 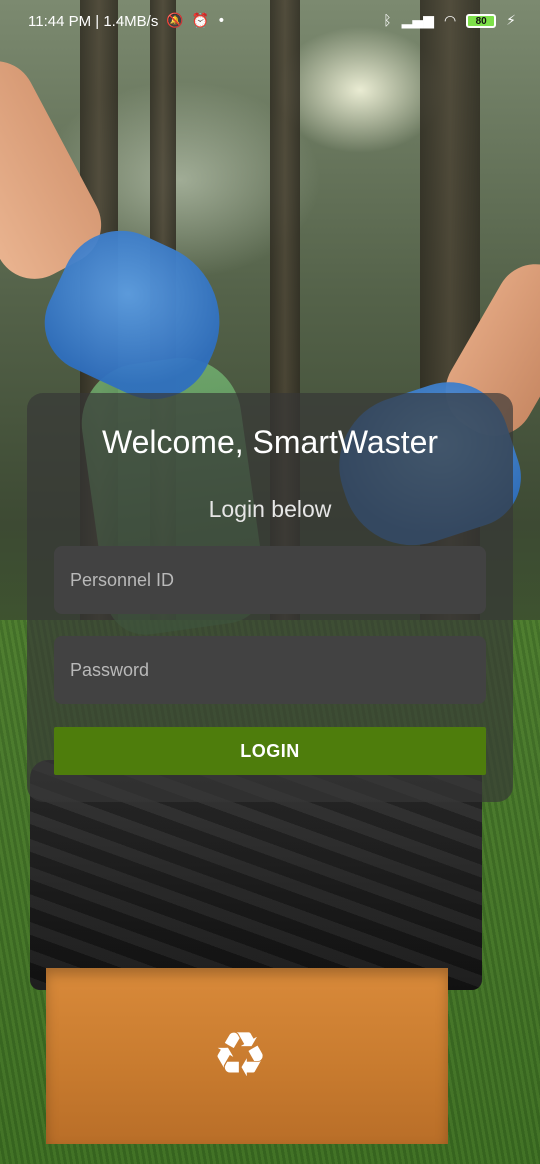 What do you see at coordinates (270, 670) in the screenshot?
I see `password-input` at bounding box center [270, 670].